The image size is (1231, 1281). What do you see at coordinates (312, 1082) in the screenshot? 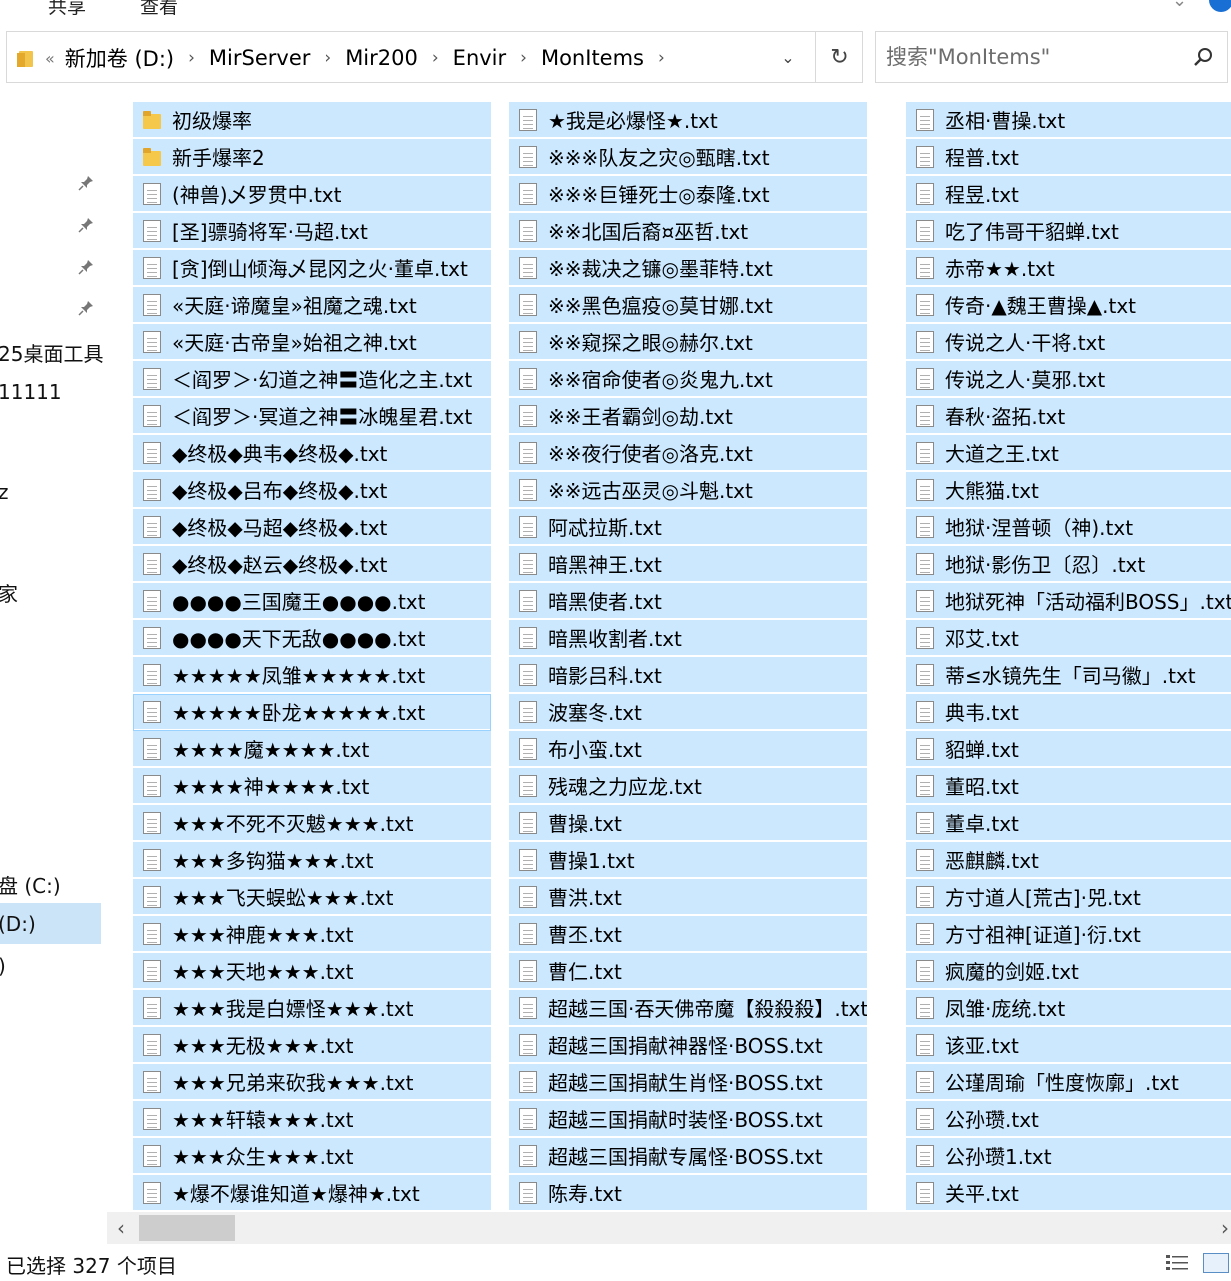
I see `file-item: ★★★兄弟来砍我★★★.txt` at bounding box center [312, 1082].